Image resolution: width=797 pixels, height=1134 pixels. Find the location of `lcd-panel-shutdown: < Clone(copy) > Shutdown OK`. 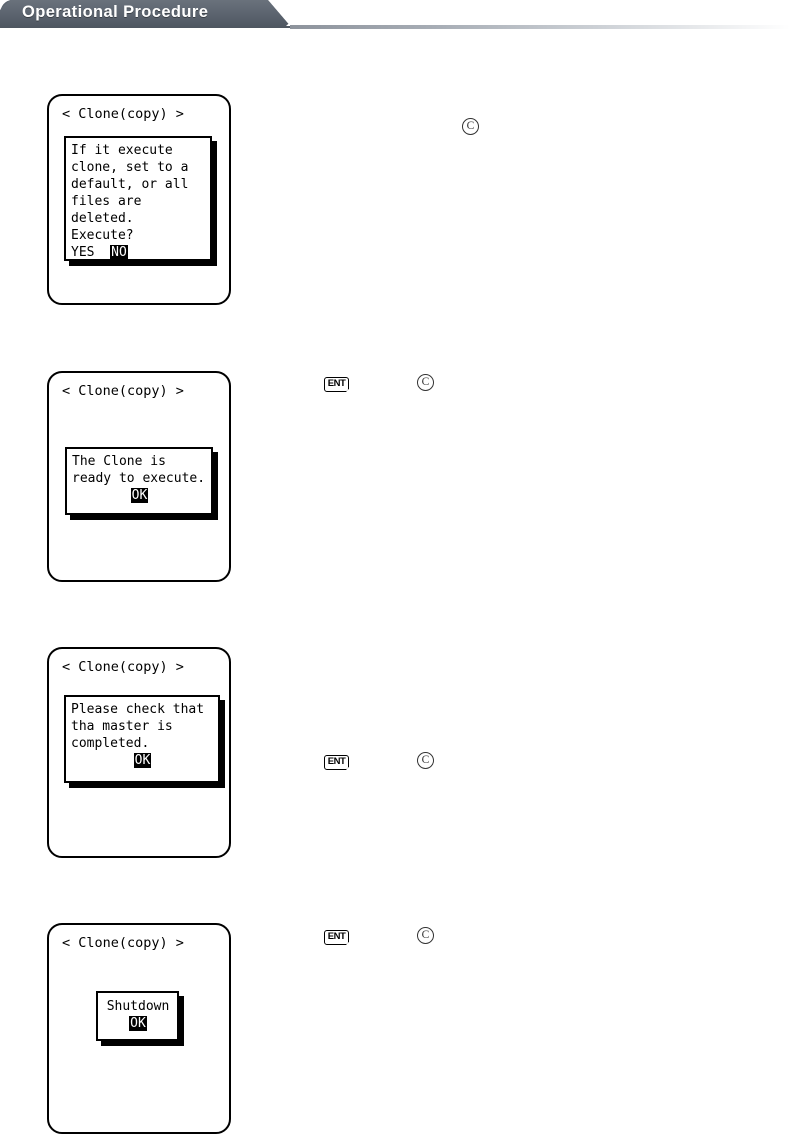

lcd-panel-shutdown: < Clone(copy) > Shutdown OK is located at coordinates (139, 1028).